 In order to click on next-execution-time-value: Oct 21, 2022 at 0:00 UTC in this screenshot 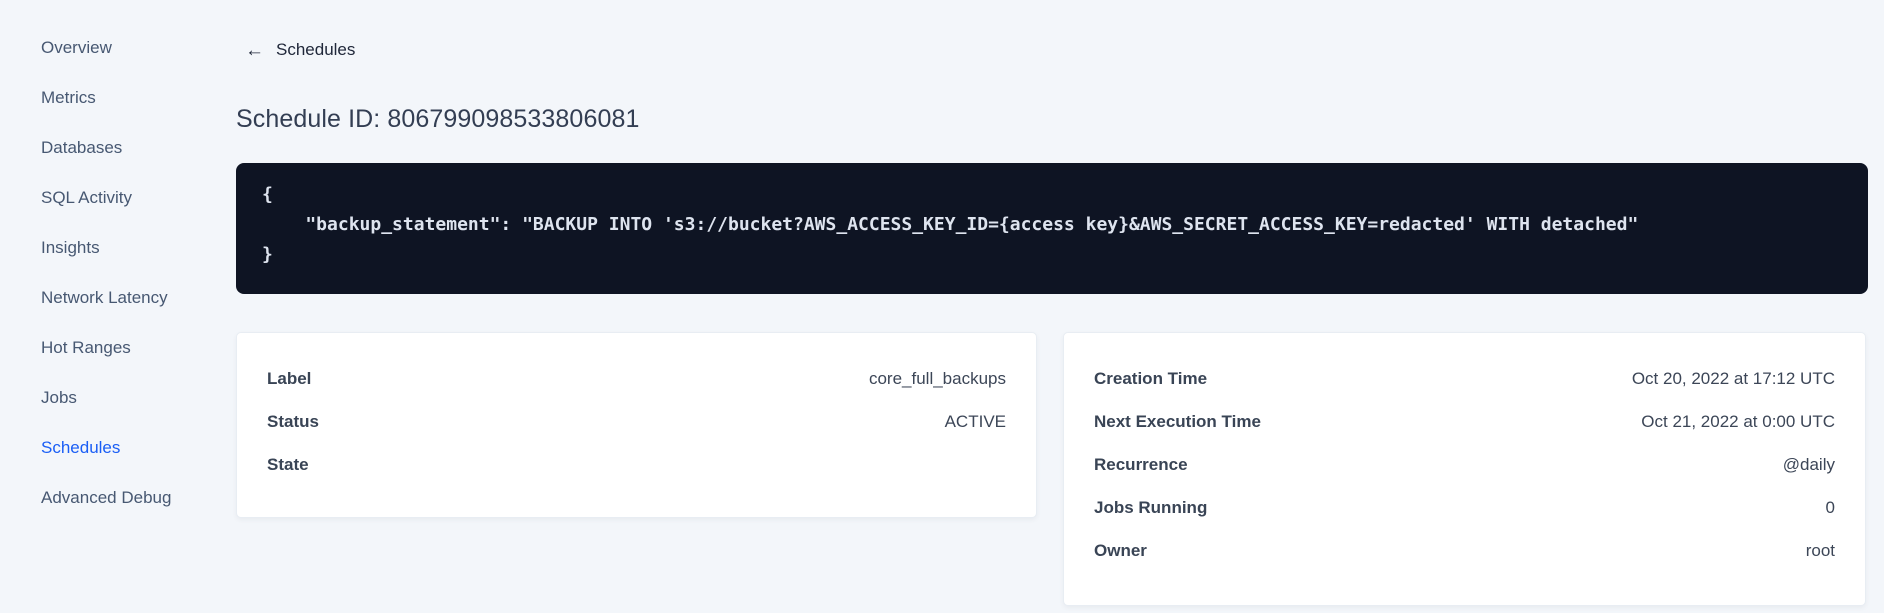, I will do `click(1738, 421)`.